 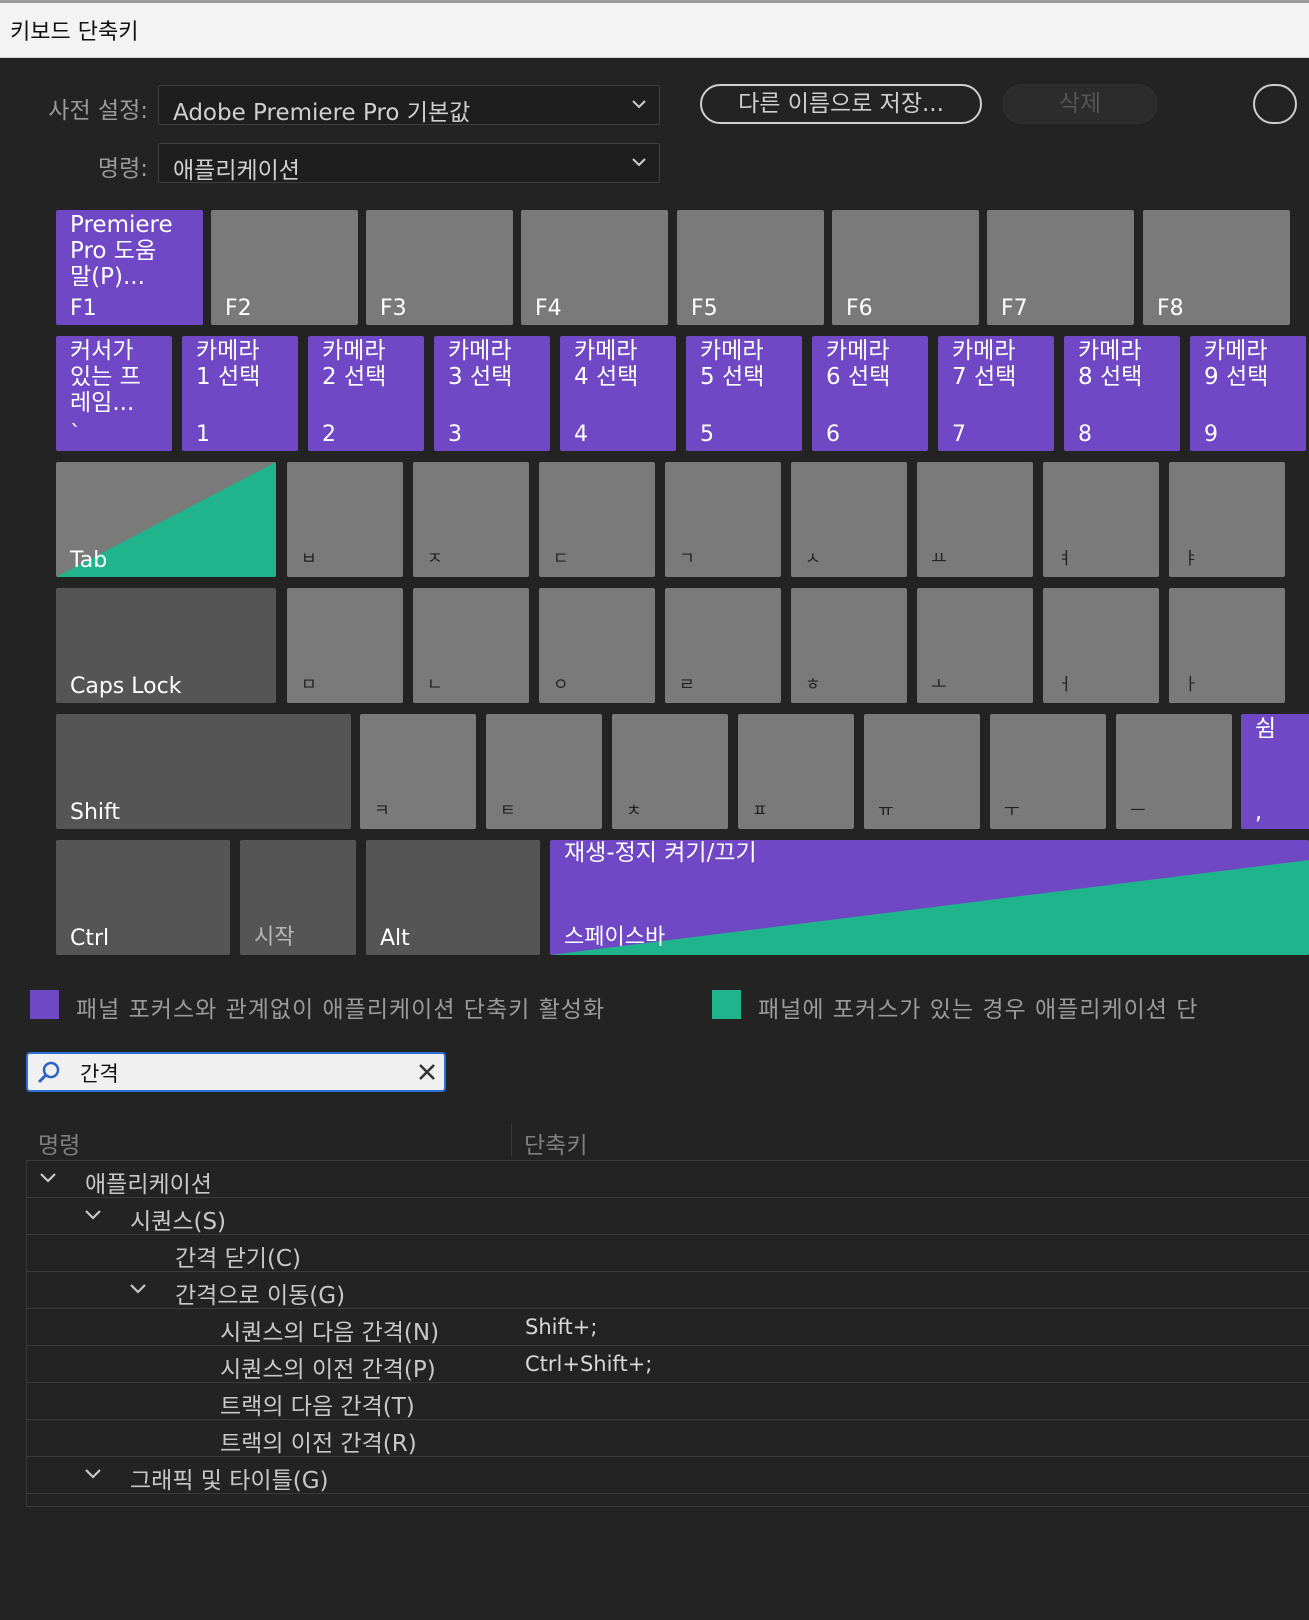 I want to click on key-f2: F2, so click(x=284, y=267).